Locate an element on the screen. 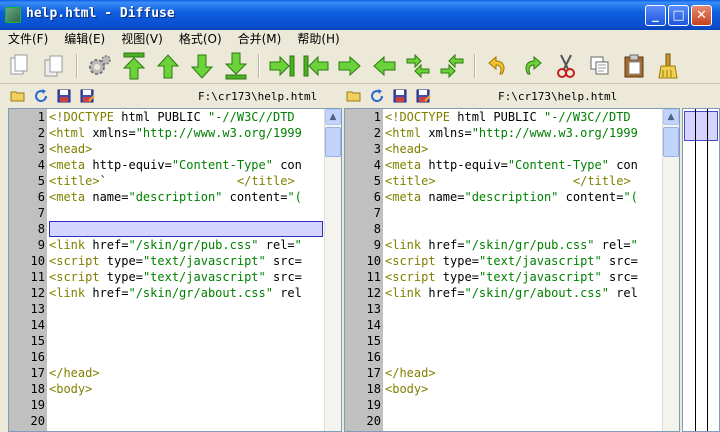 The height and width of the screenshot is (432, 720). cut-button is located at coordinates (566, 66).